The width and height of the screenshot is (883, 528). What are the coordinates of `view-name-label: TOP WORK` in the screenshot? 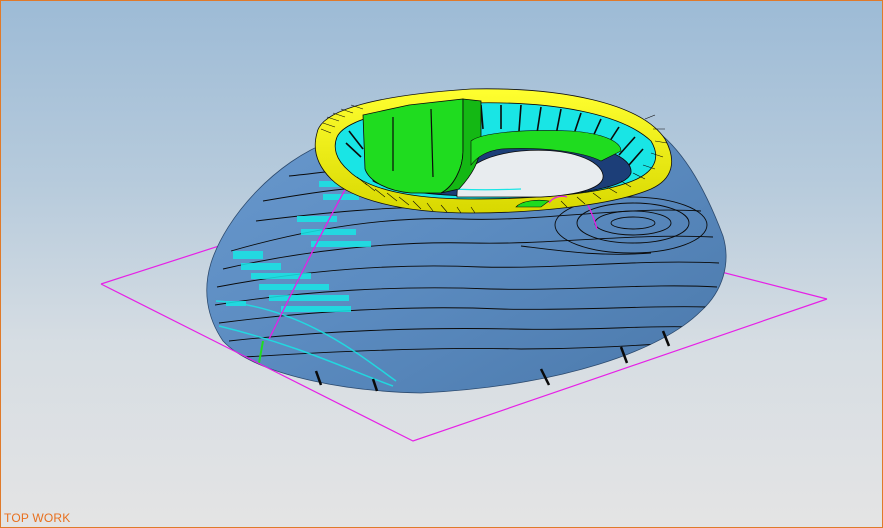 It's located at (37, 518).